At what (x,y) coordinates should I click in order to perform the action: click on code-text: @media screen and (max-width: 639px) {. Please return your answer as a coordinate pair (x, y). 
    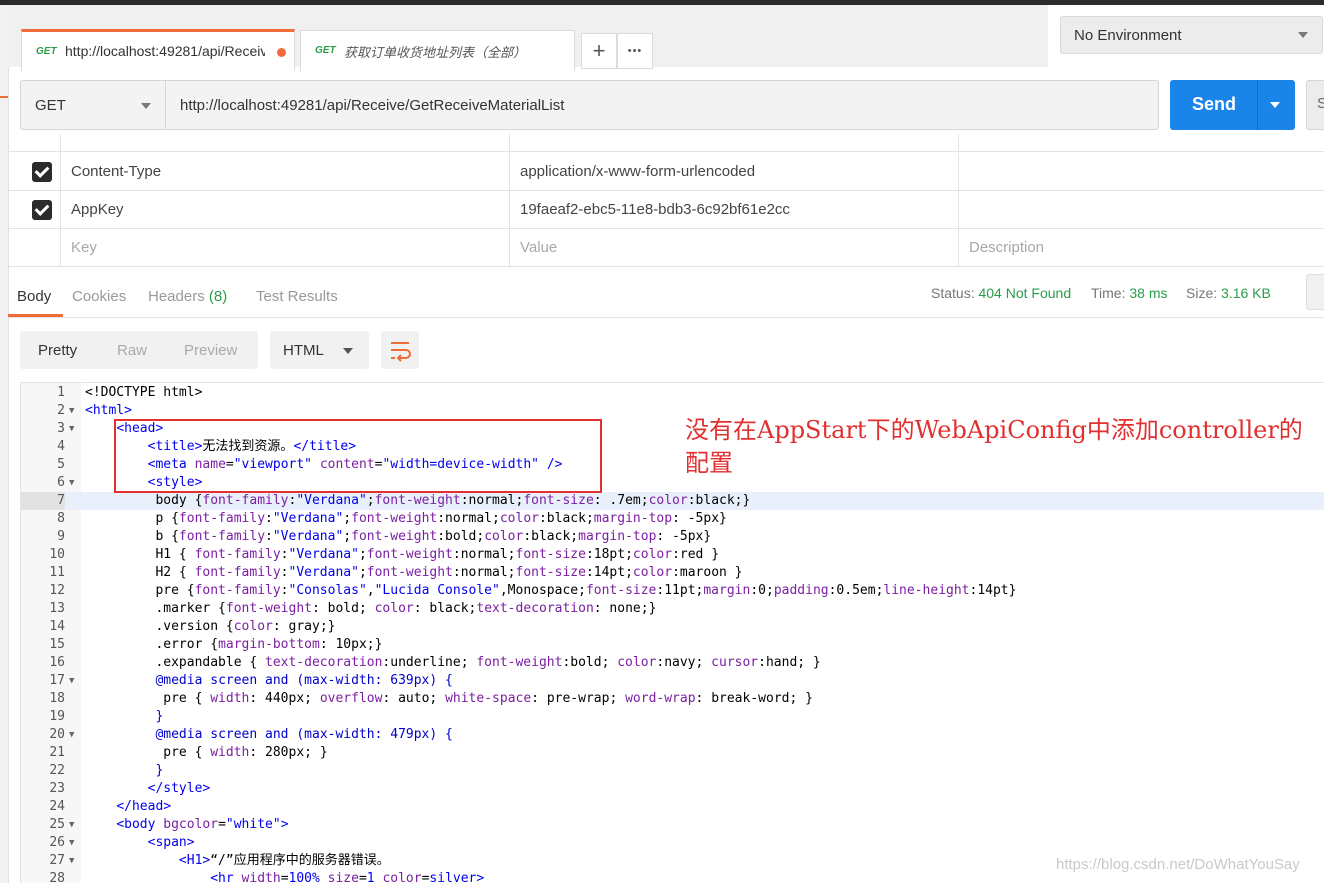
    Looking at the image, I should click on (304, 680).